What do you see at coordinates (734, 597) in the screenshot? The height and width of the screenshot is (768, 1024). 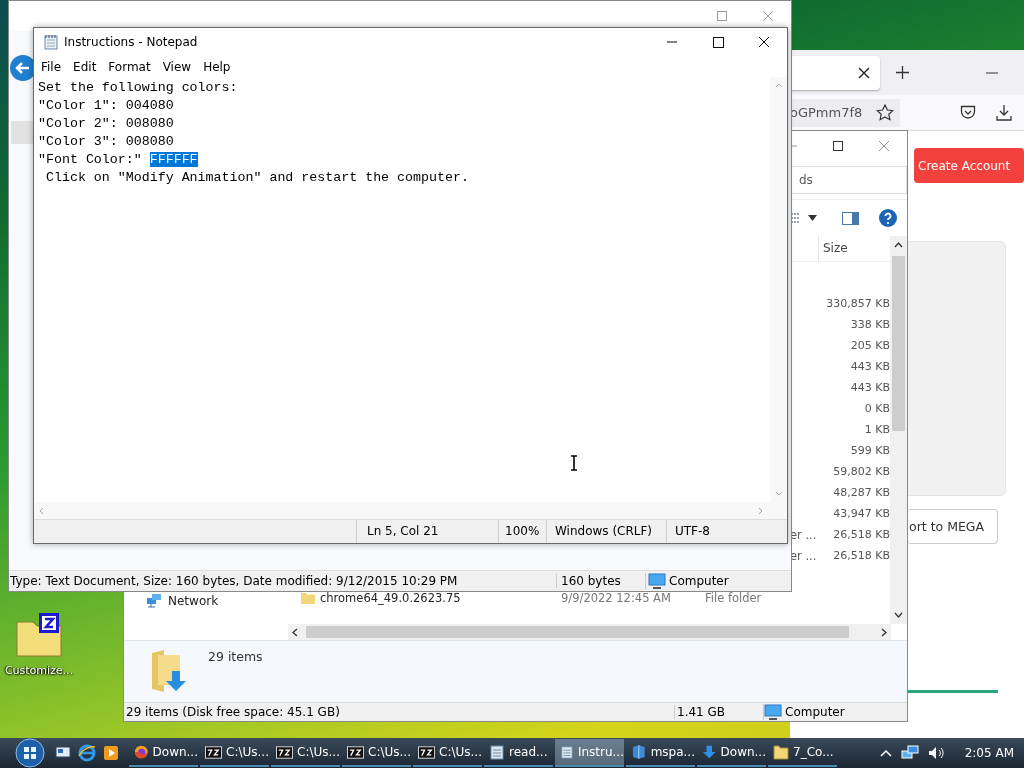 I see `file-type: File folder` at bounding box center [734, 597].